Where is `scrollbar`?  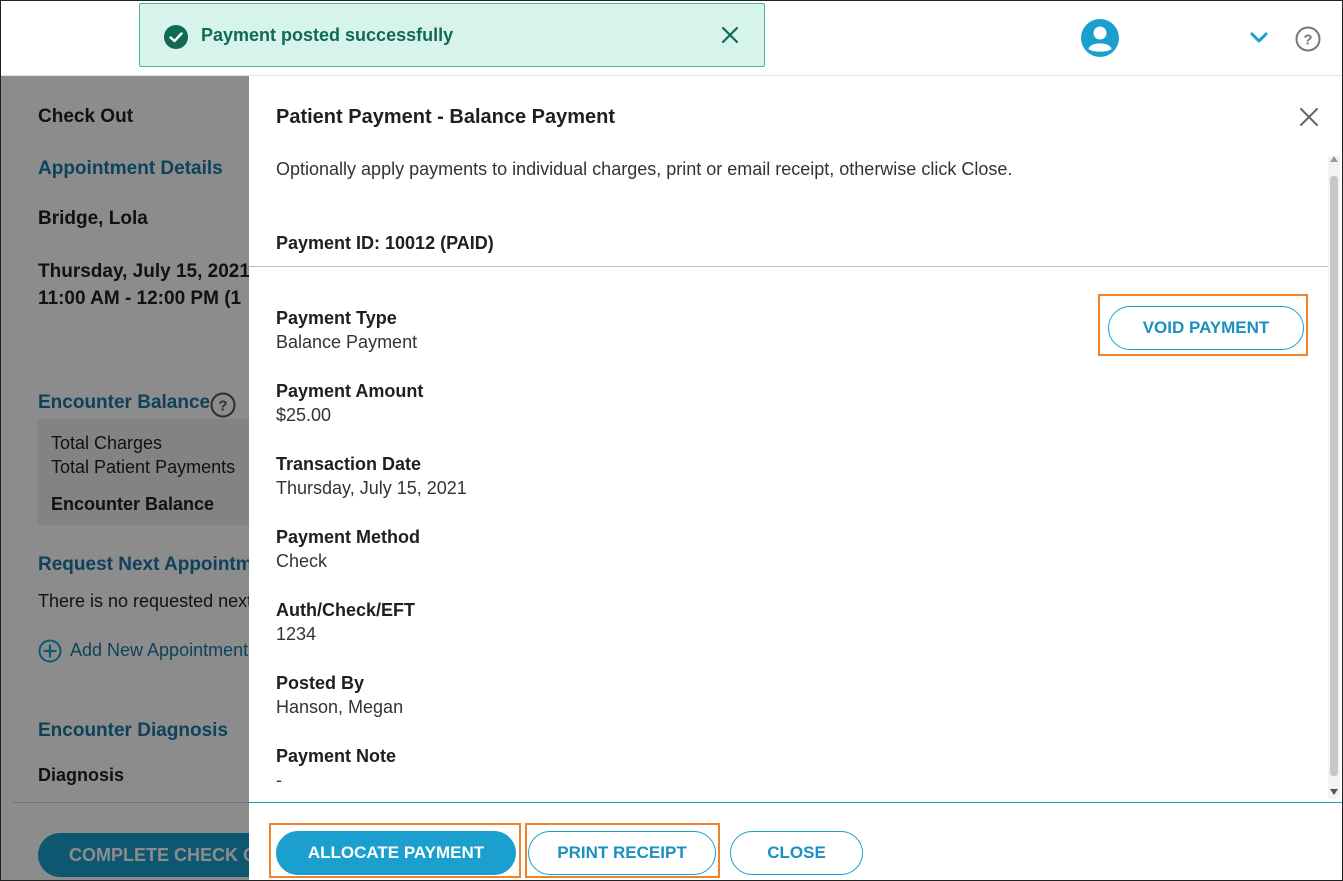
scrollbar is located at coordinates (1334, 477).